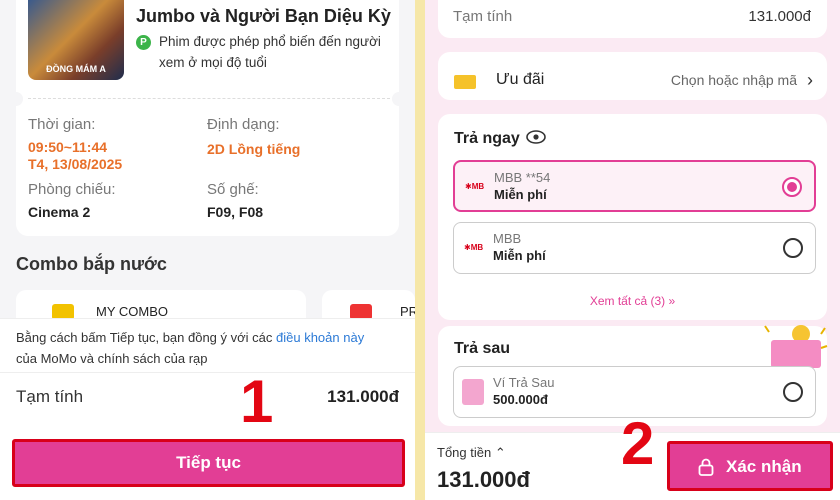 This screenshot has height=500, width=840. What do you see at coordinates (536, 137) in the screenshot?
I see `eye-icon` at bounding box center [536, 137].